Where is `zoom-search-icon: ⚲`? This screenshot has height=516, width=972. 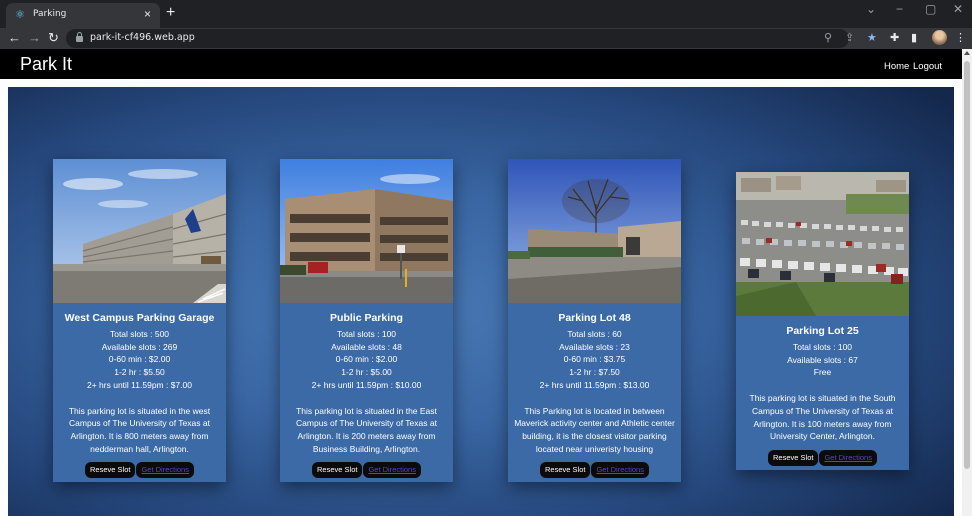
zoom-search-icon: ⚲ is located at coordinates (828, 38).